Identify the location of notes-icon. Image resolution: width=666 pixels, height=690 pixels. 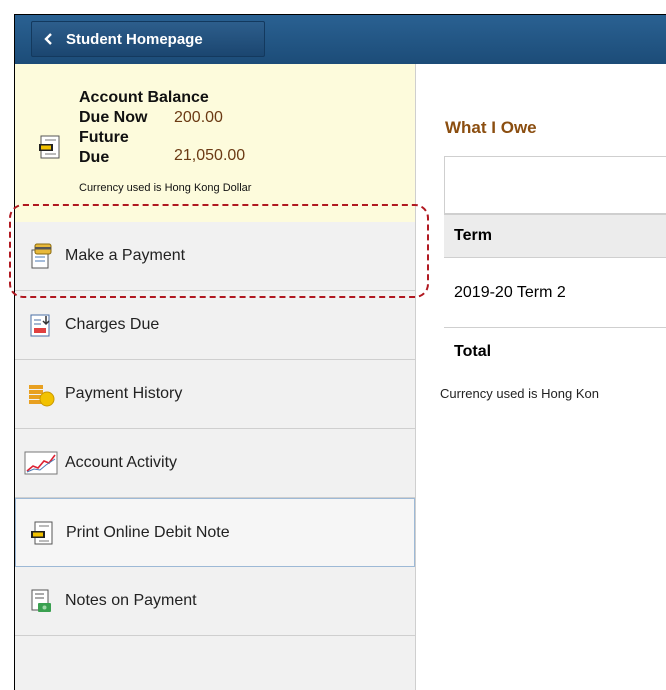
(41, 601).